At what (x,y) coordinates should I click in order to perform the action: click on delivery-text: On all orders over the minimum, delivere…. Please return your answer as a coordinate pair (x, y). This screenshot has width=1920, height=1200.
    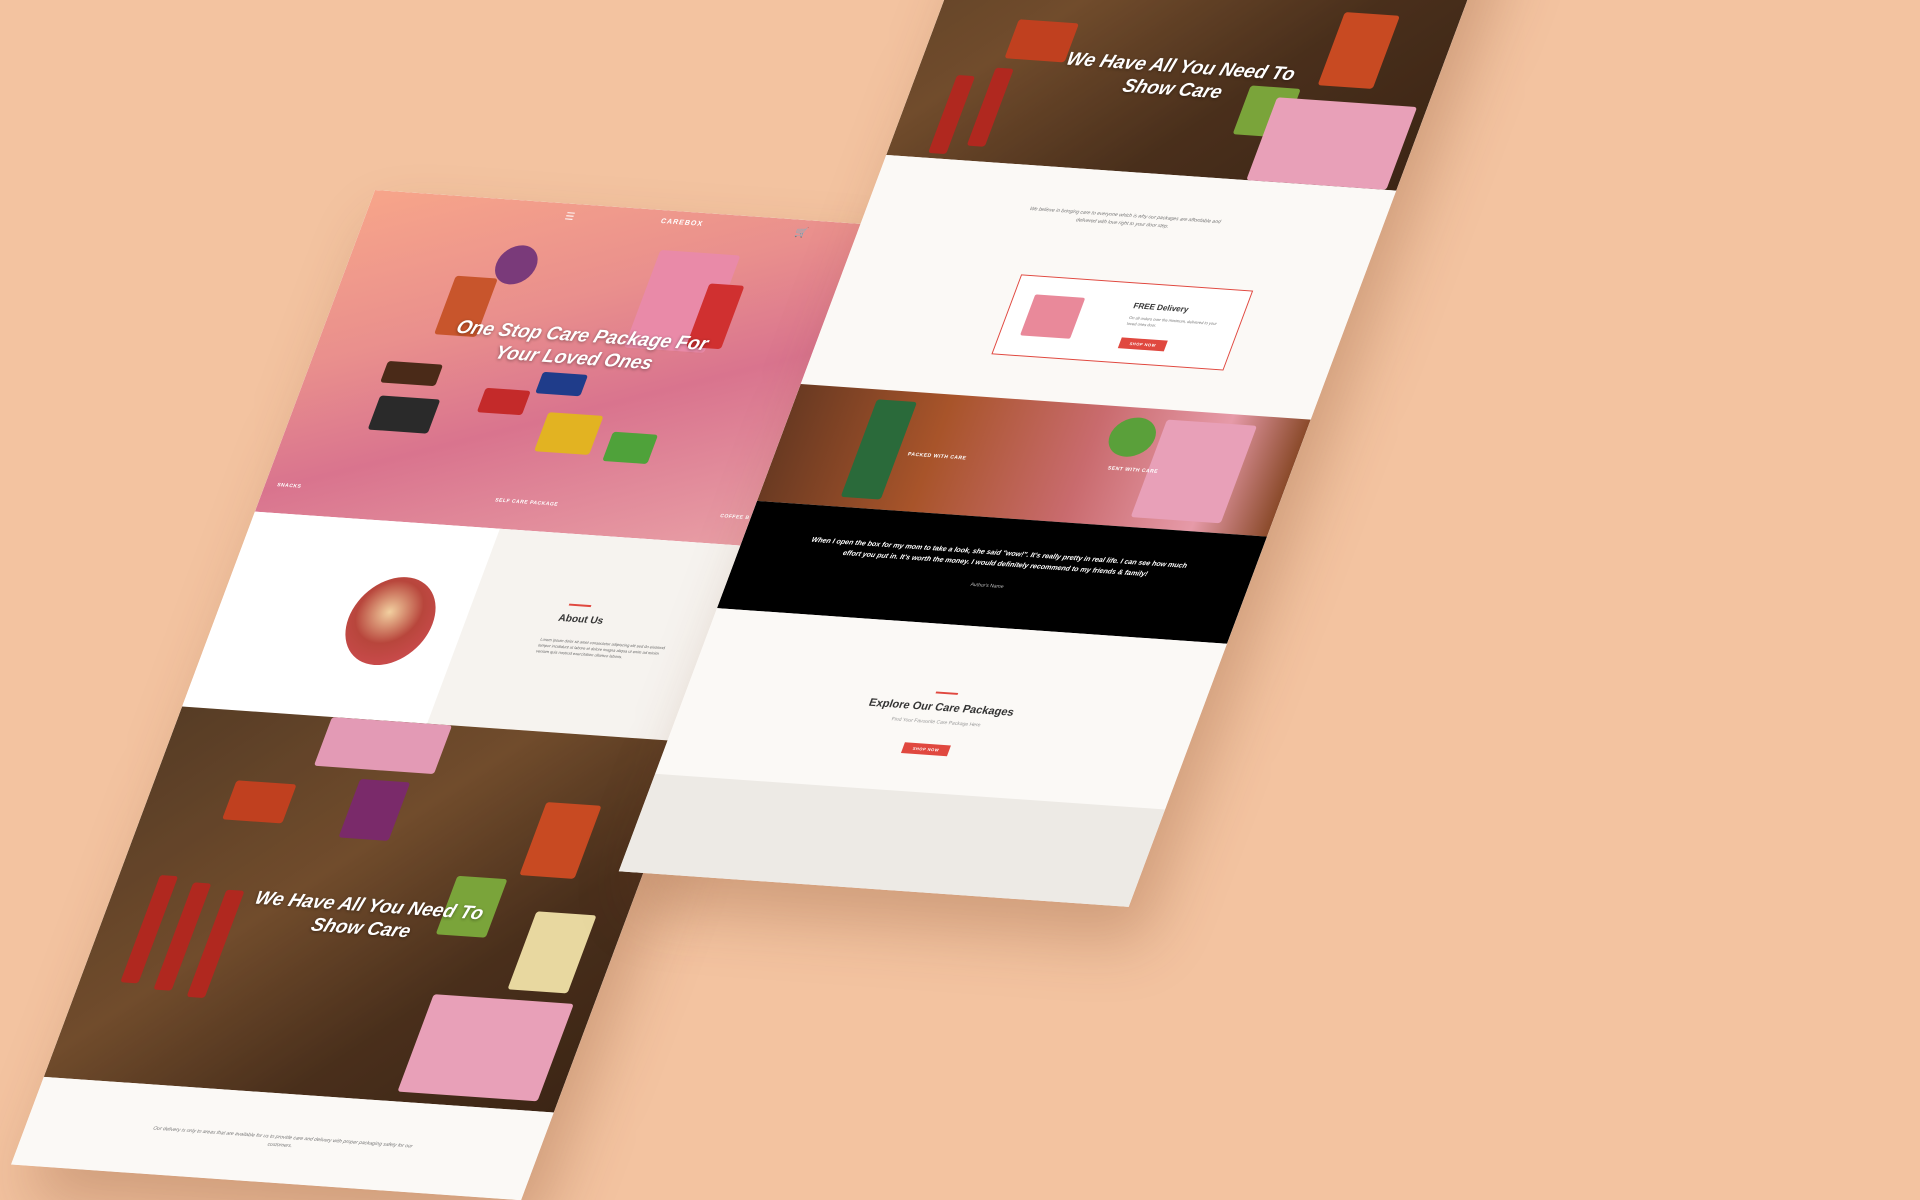
    Looking at the image, I should click on (1172, 321).